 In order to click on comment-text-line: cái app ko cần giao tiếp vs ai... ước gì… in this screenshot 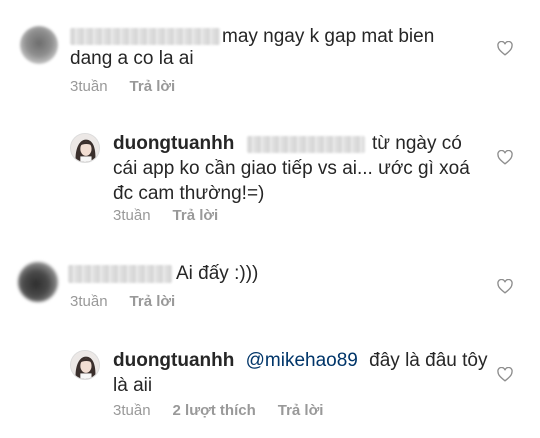, I will do `click(291, 168)`.